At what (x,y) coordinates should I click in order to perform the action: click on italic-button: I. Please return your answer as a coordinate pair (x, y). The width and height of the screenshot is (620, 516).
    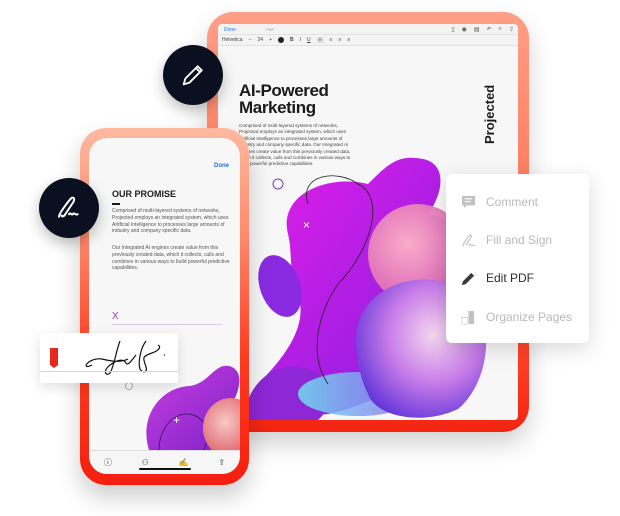
    Looking at the image, I should click on (300, 40).